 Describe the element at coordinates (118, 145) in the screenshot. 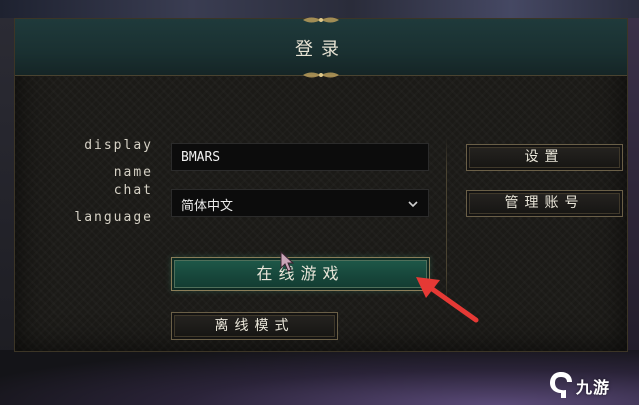

I see `display-name-label-line1: display` at that location.